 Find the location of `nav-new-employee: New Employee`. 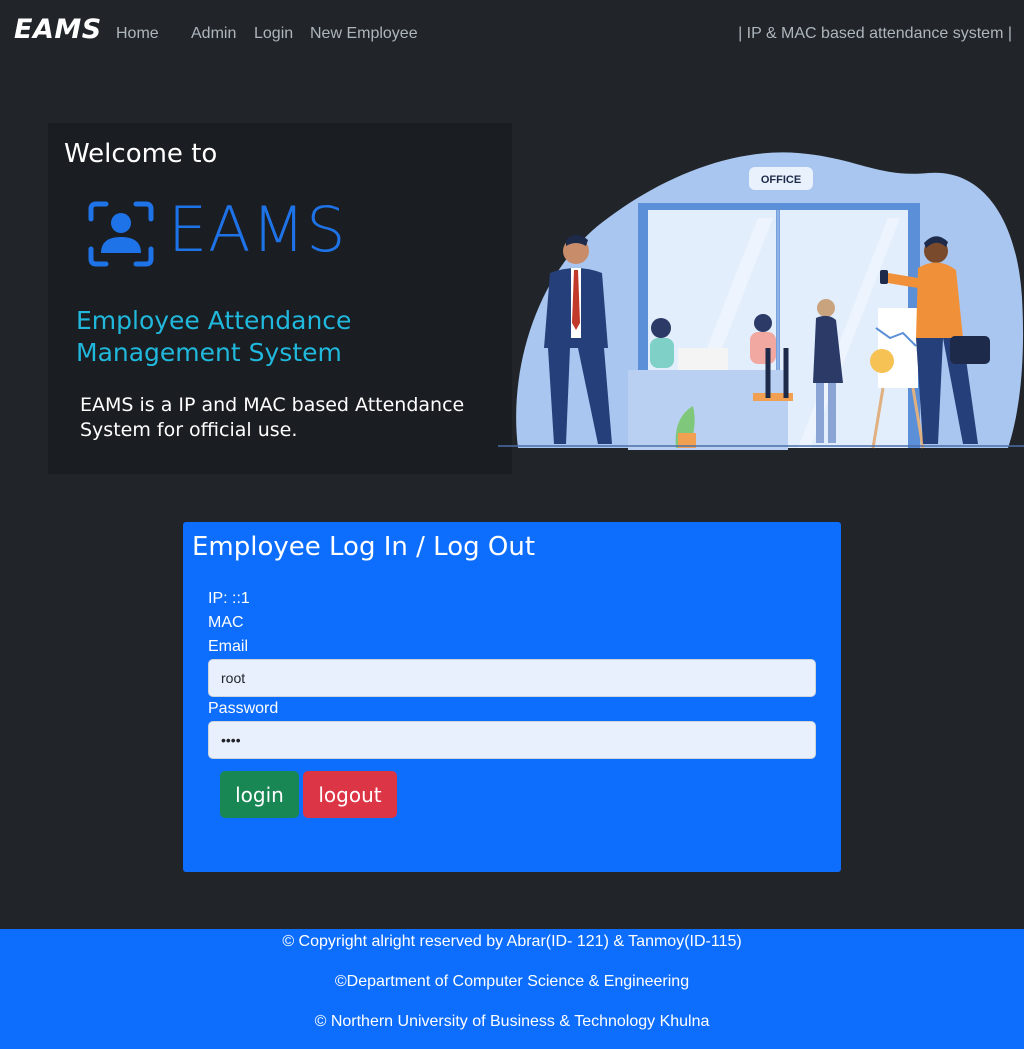

nav-new-employee: New Employee is located at coordinates (364, 34).